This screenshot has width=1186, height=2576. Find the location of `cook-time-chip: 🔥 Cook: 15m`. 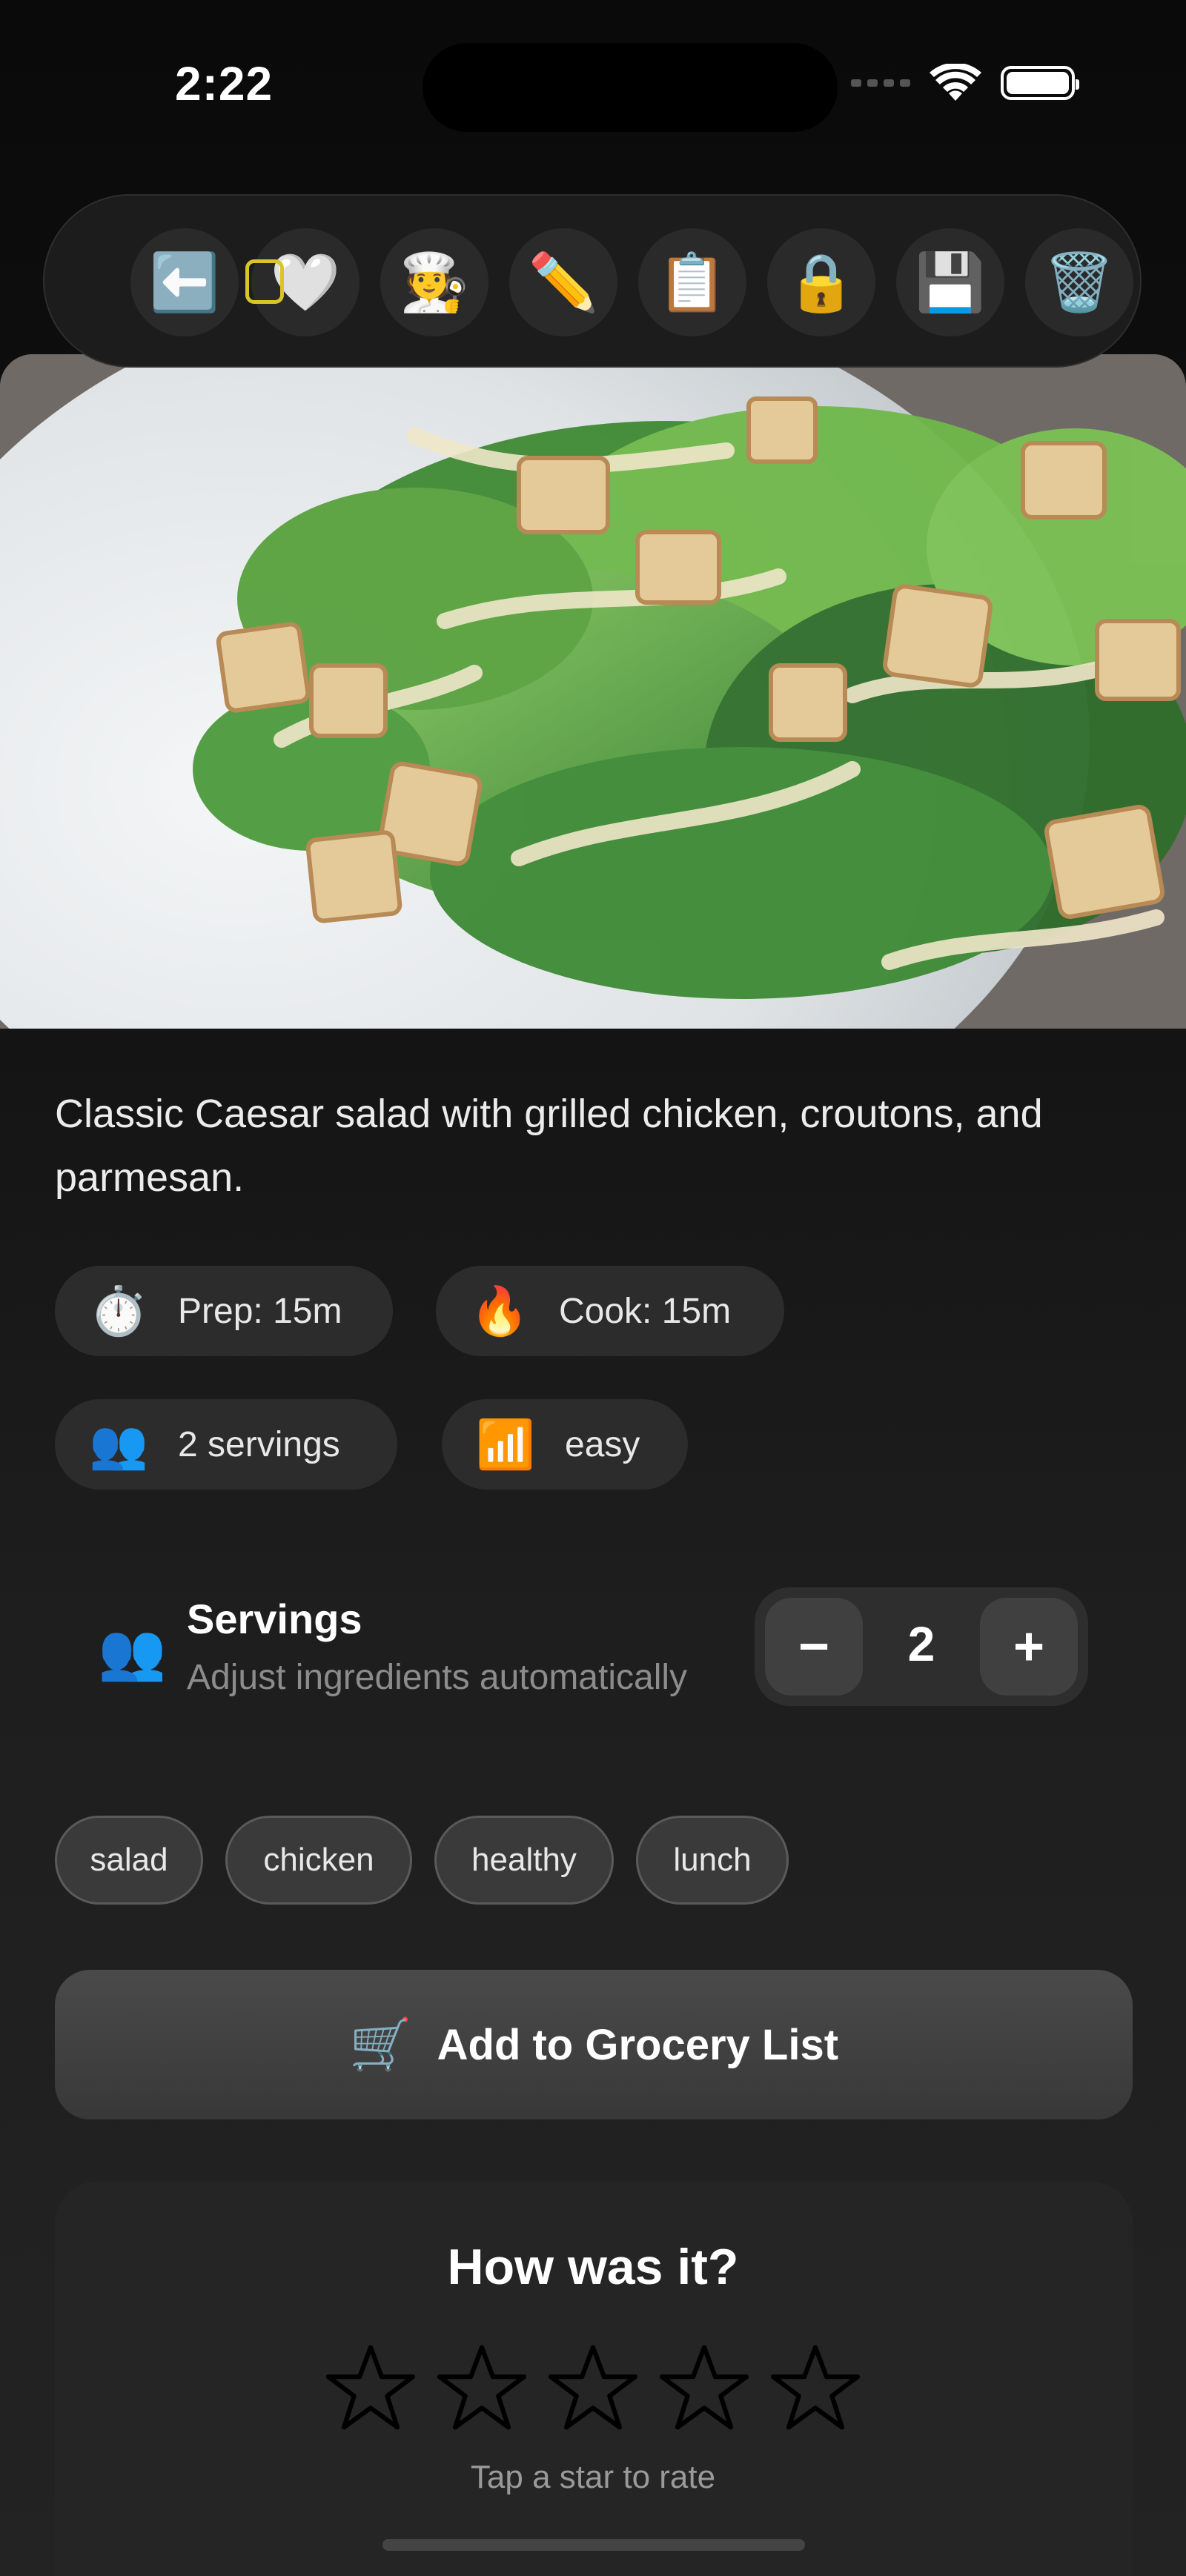

cook-time-chip: 🔥 Cook: 15m is located at coordinates (610, 1311).